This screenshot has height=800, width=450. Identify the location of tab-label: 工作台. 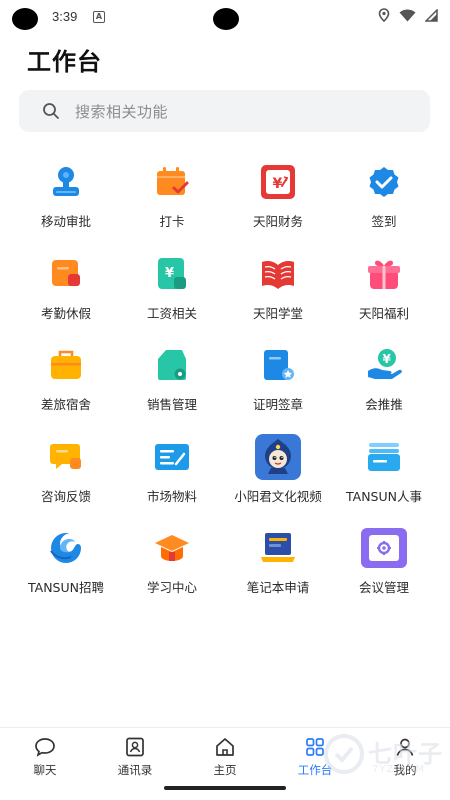
(315, 770).